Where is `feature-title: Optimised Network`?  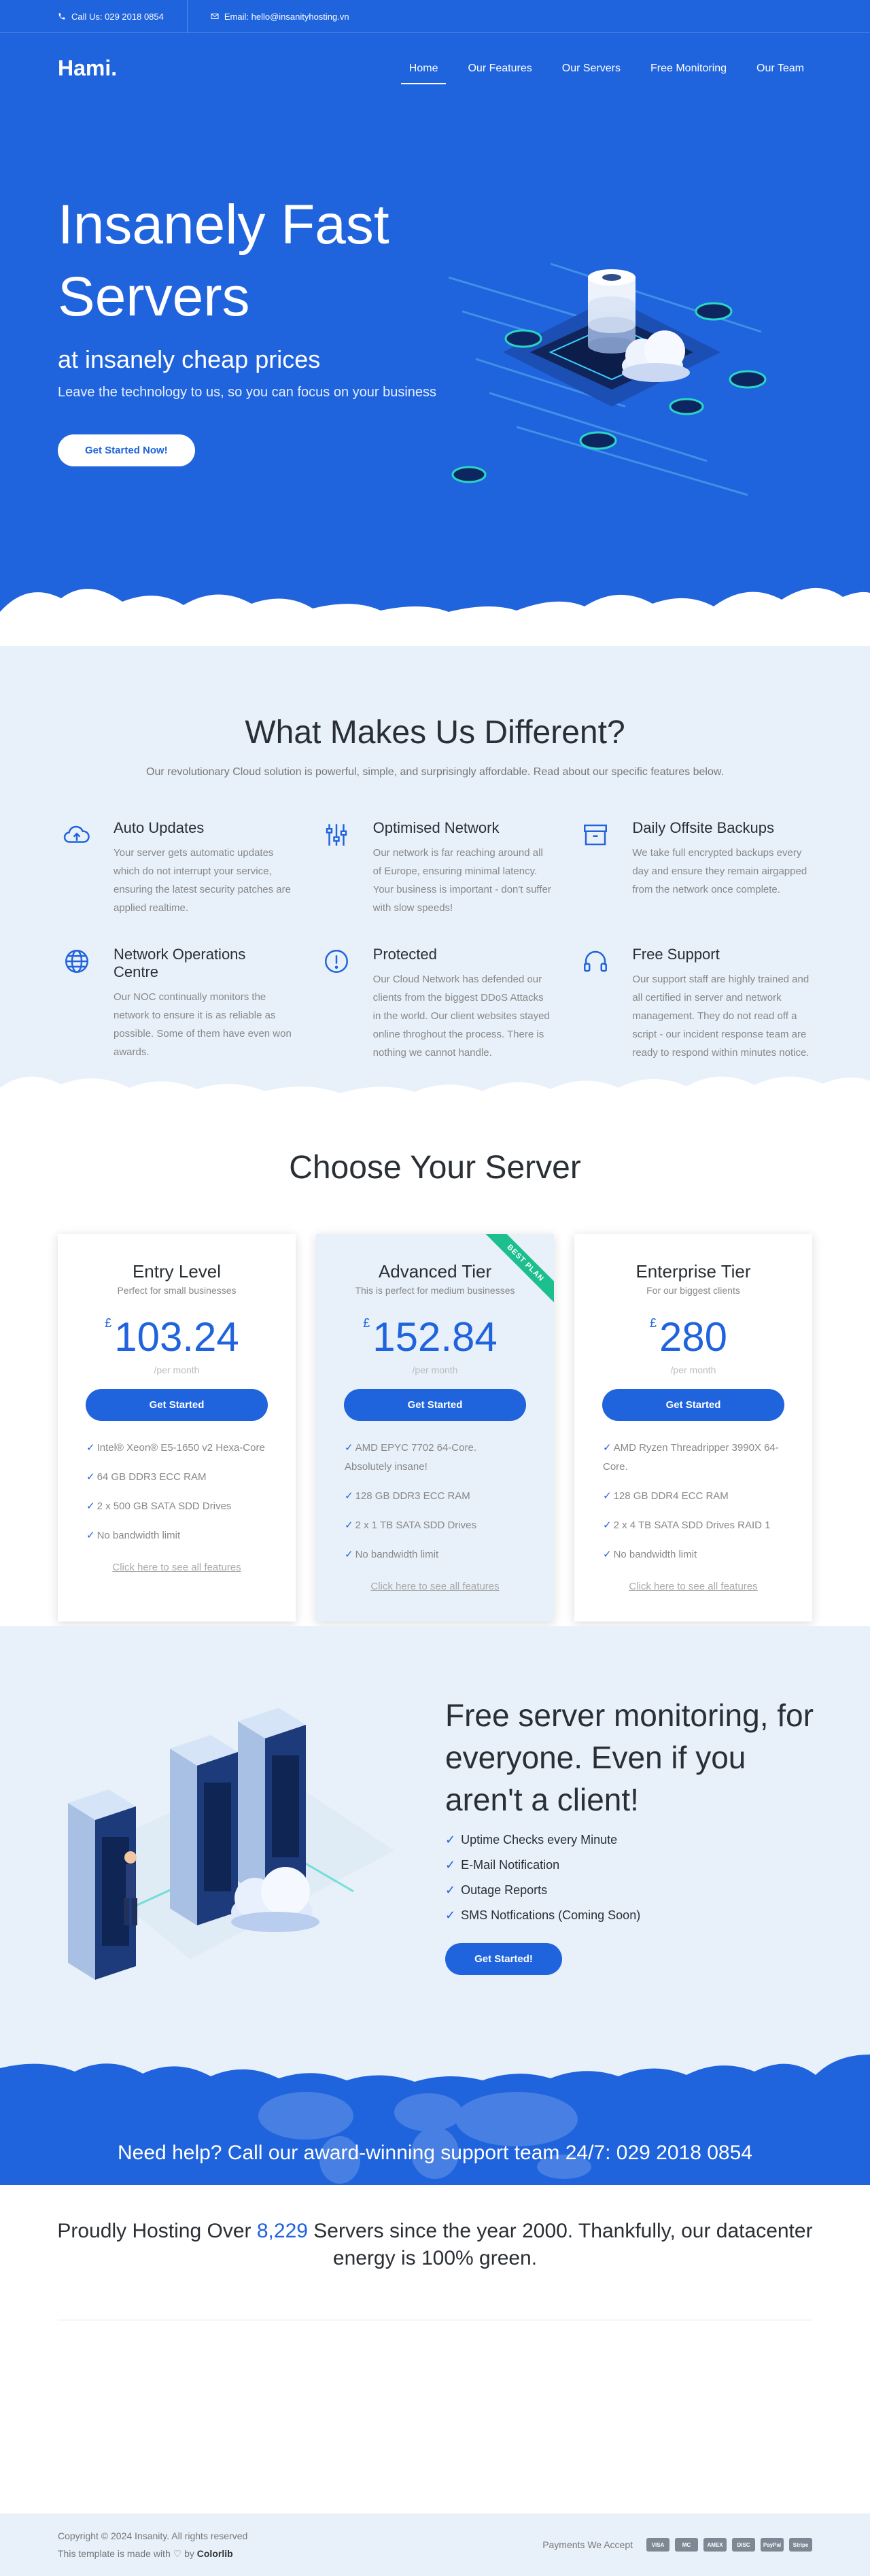
feature-title: Optimised Network is located at coordinates (436, 827).